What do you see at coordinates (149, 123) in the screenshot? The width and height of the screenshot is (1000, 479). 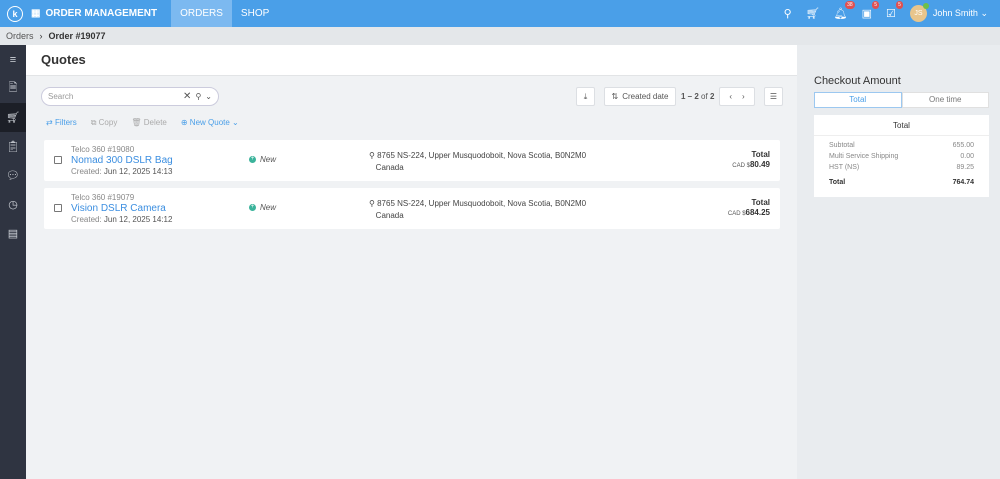 I see `delete-button: 🗑︎ Delete` at bounding box center [149, 123].